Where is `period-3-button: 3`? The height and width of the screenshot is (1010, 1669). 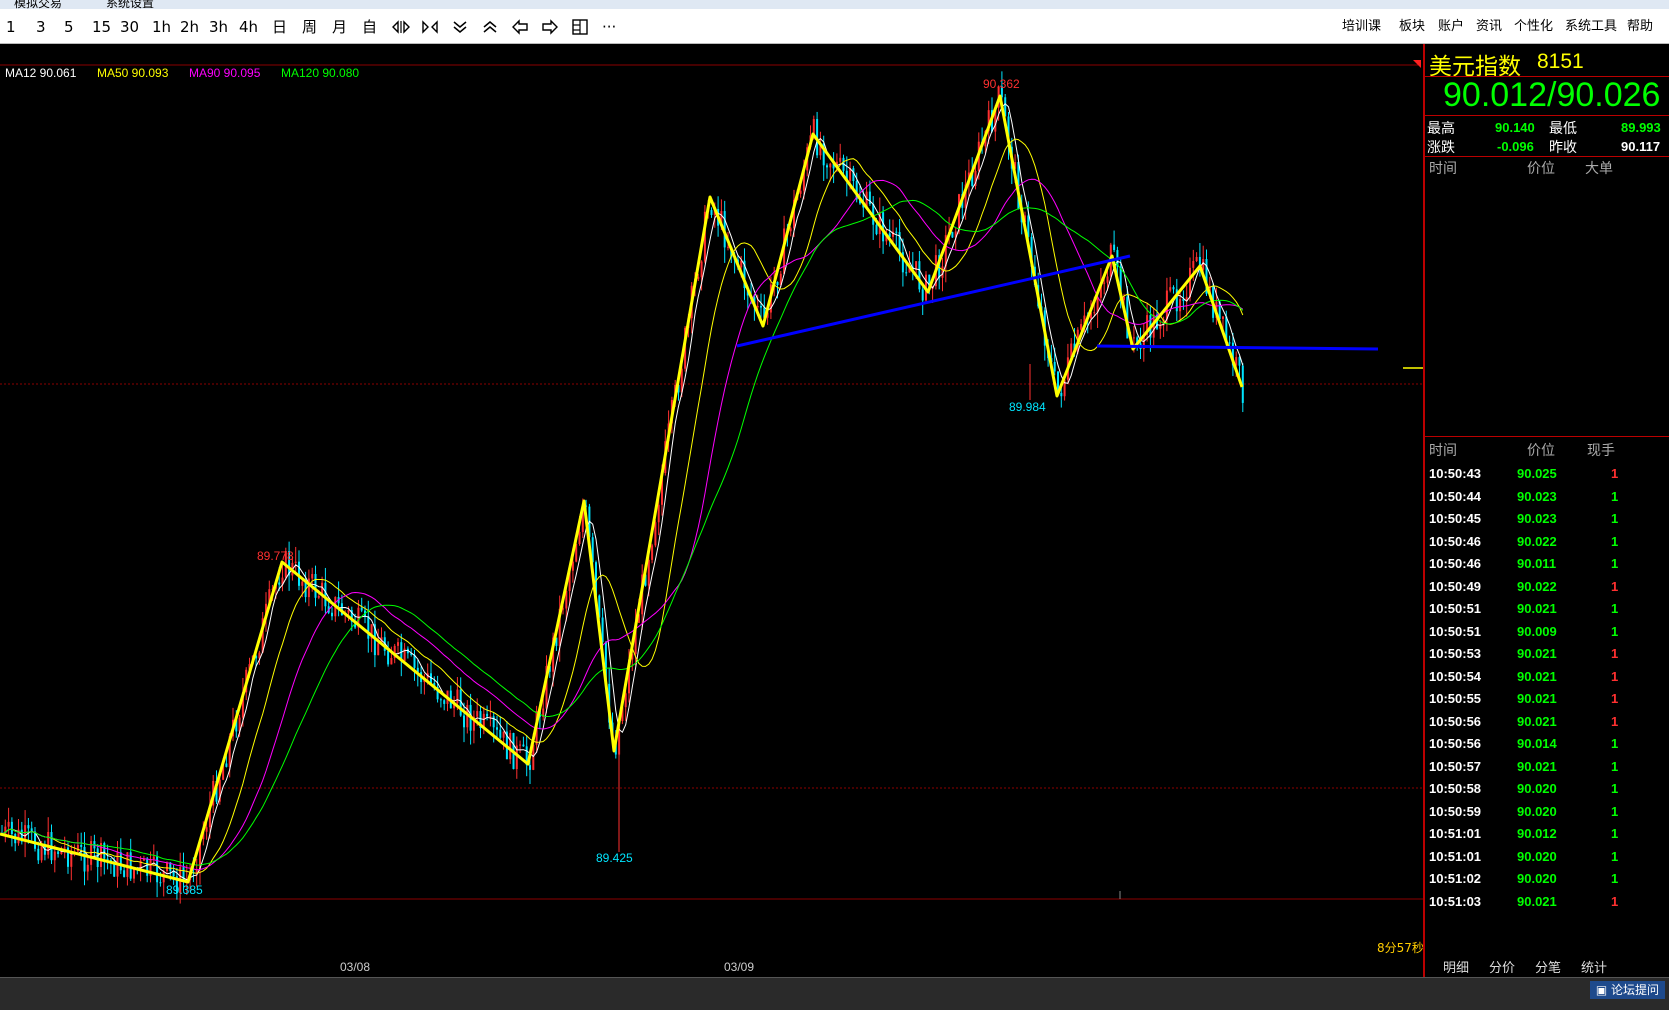 period-3-button: 3 is located at coordinates (41, 27).